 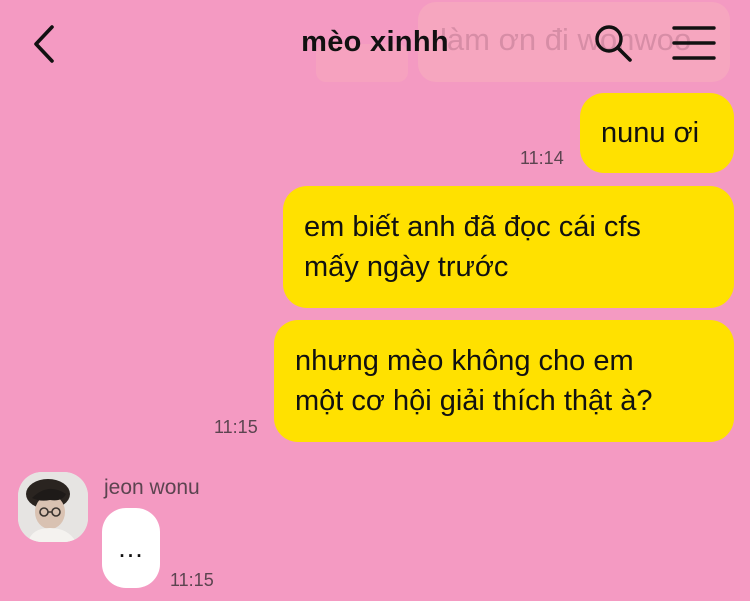 I want to click on message-text-line: nhưng mèo không cho em, so click(x=464, y=361).